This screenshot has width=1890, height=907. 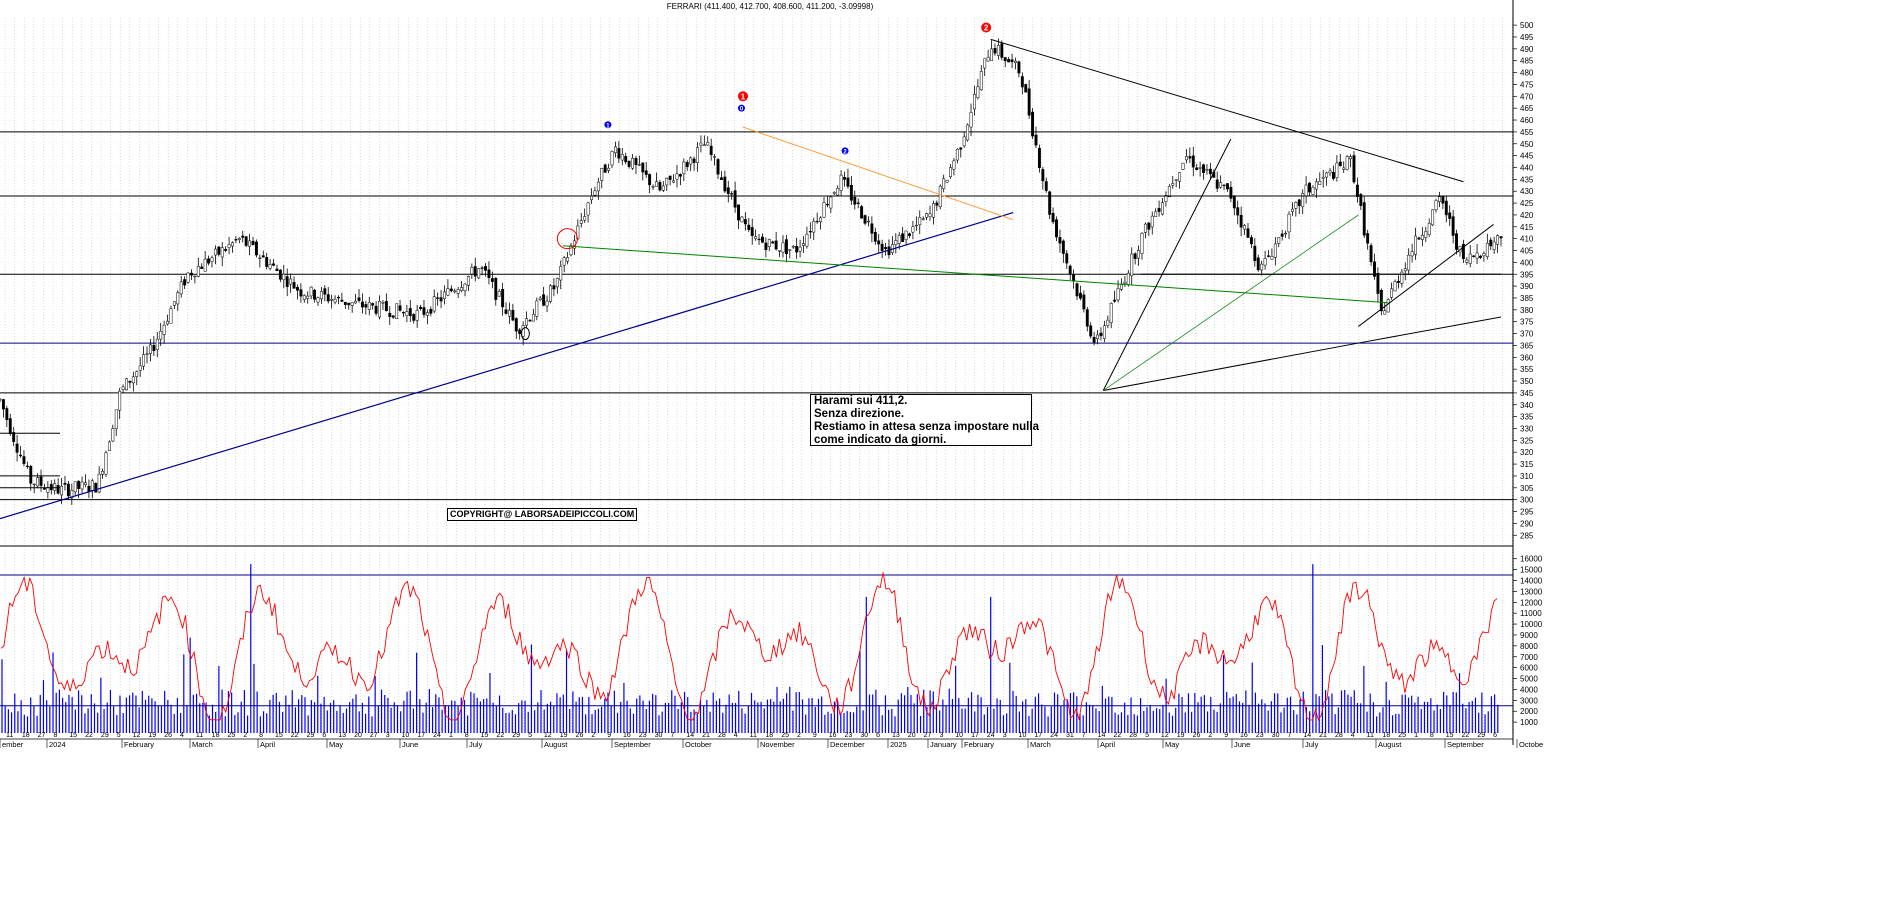 I want to click on volume-tick-label: 14000, so click(x=1531, y=581).